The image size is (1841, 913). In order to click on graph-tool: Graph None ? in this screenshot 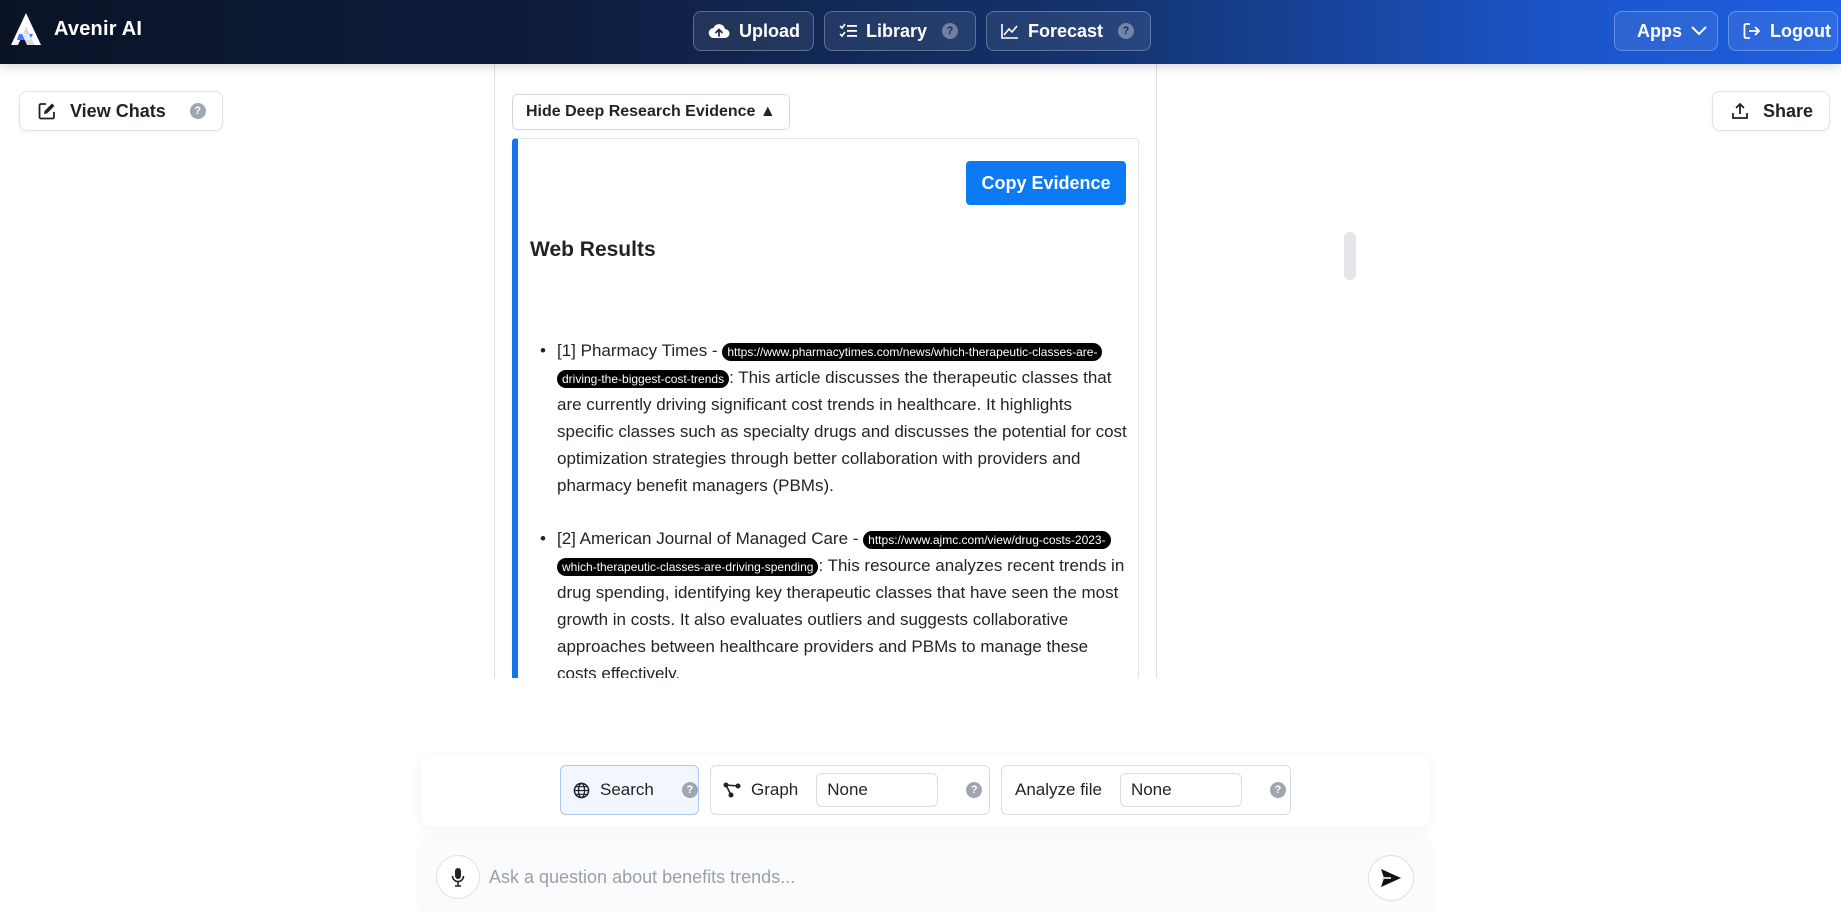, I will do `click(850, 790)`.